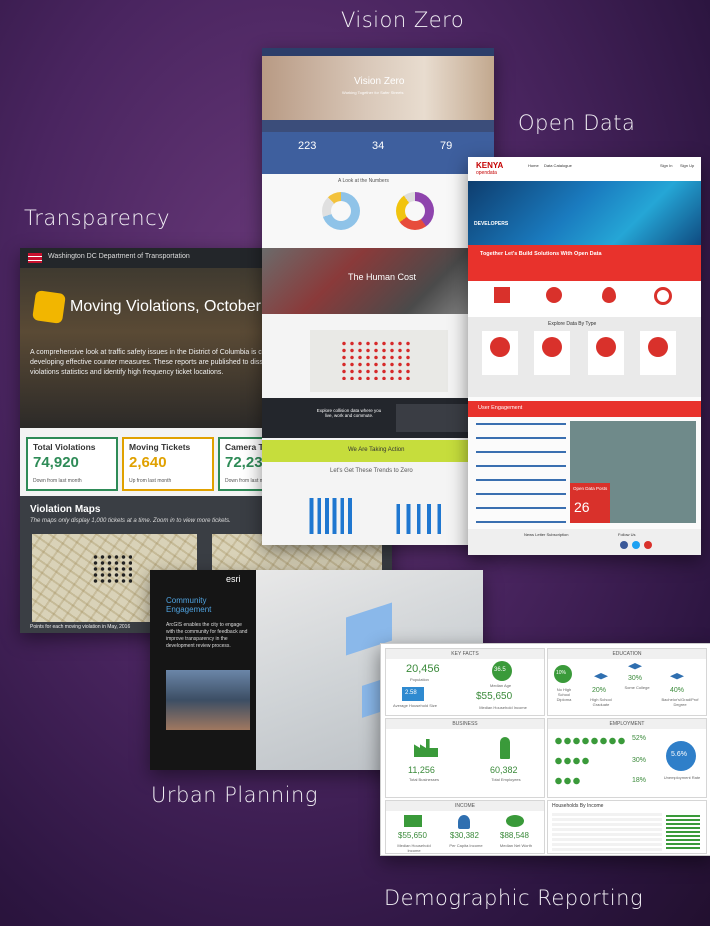 The width and height of the screenshot is (710, 926). Describe the element at coordinates (307, 146) in the screenshot. I see `vz-number: 223` at that location.